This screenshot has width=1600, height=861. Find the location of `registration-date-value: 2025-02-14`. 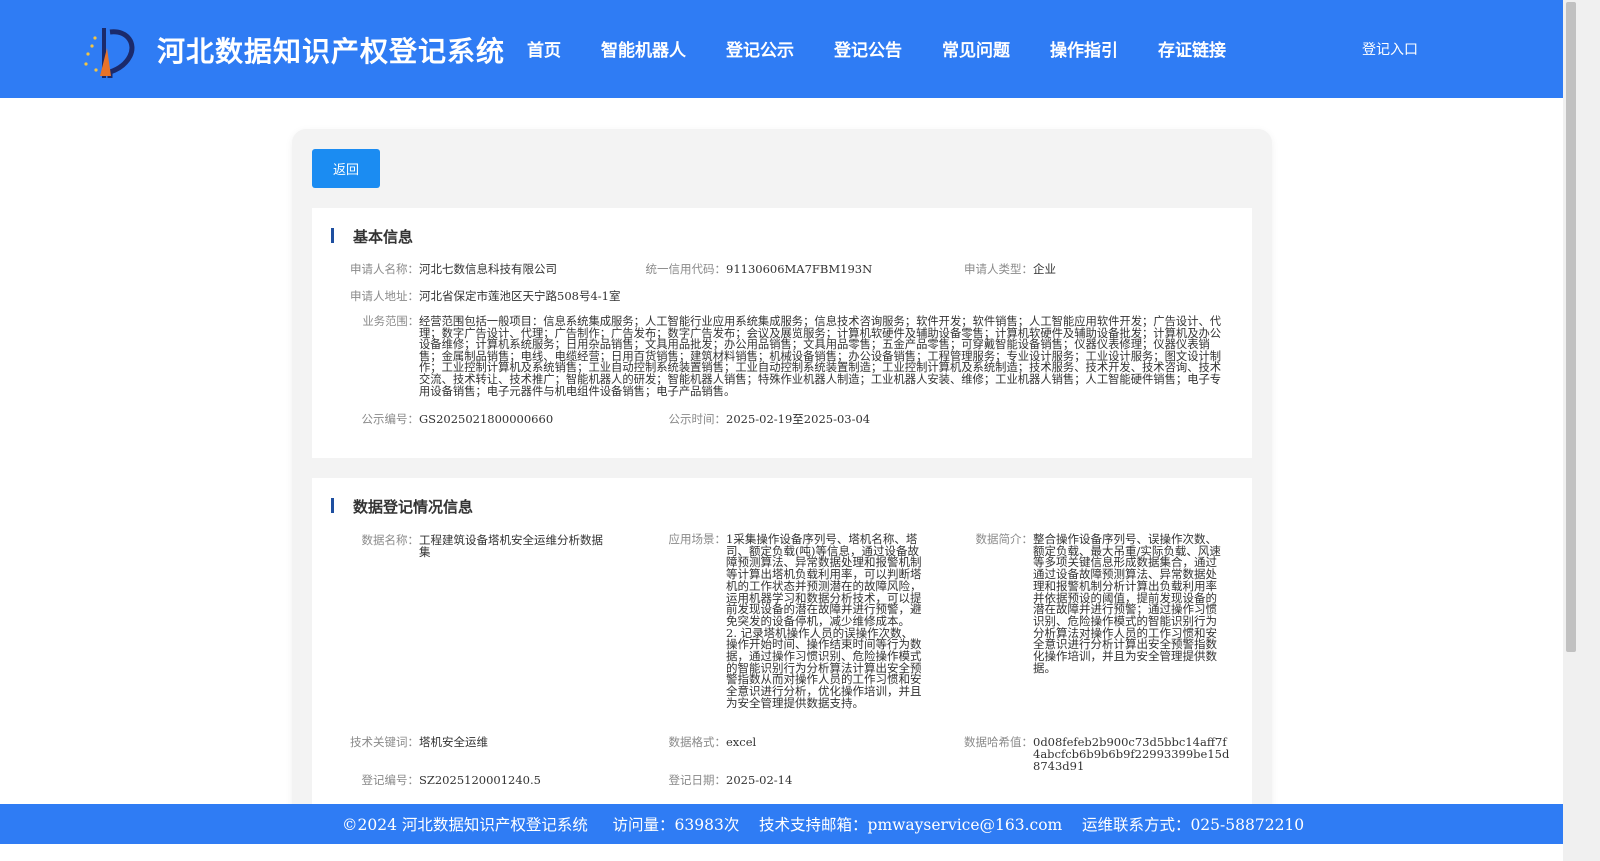

registration-date-value: 2025-02-14 is located at coordinates (759, 780).